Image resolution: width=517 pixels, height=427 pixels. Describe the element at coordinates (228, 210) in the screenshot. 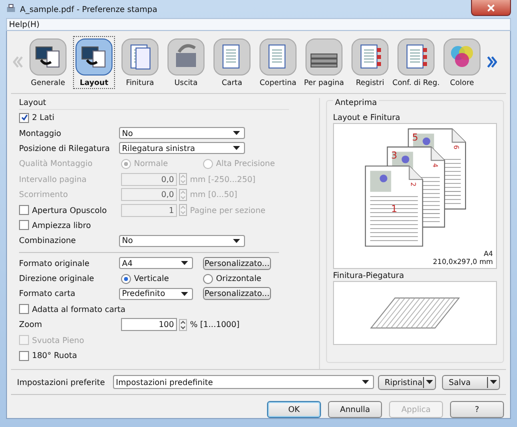

I see `unit-label: Pagine per sezione` at that location.